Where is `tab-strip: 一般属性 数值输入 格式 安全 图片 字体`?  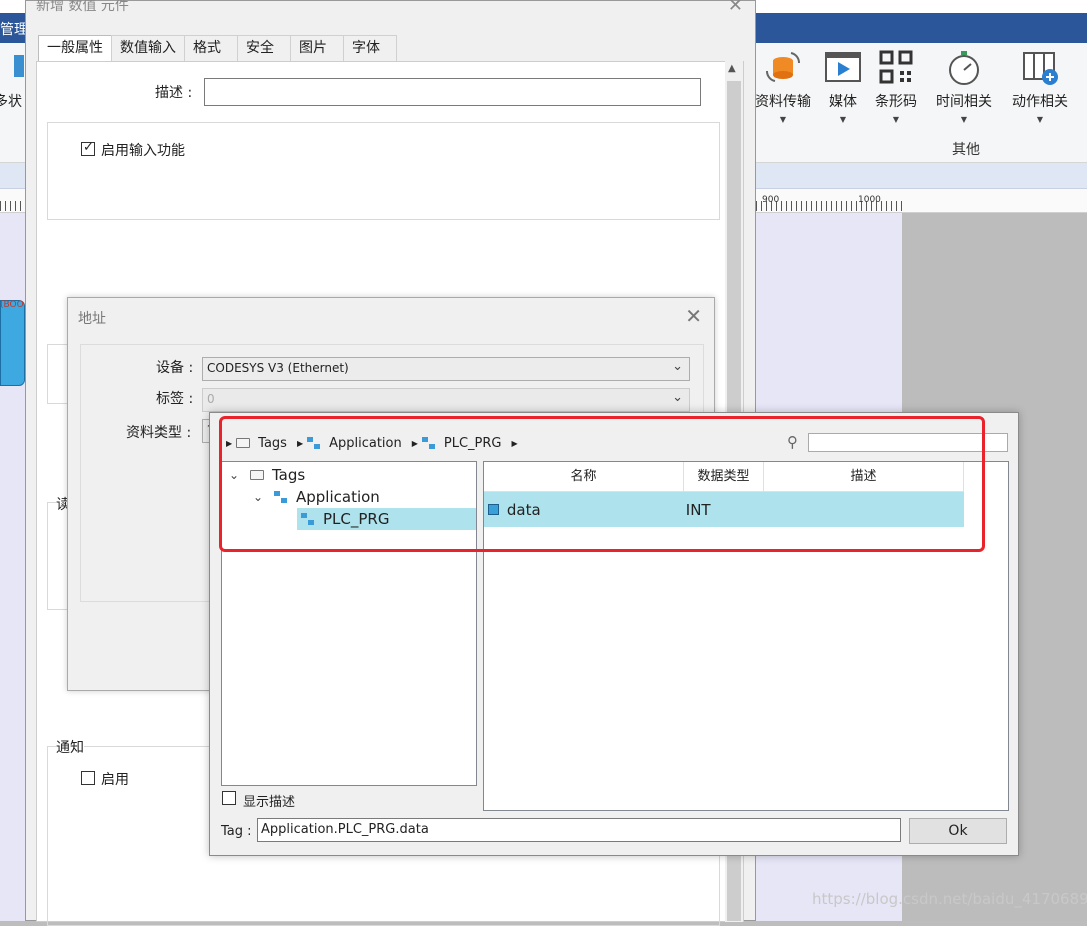
tab-strip: 一般属性 数值输入 格式 安全 图片 字体 is located at coordinates (217, 48).